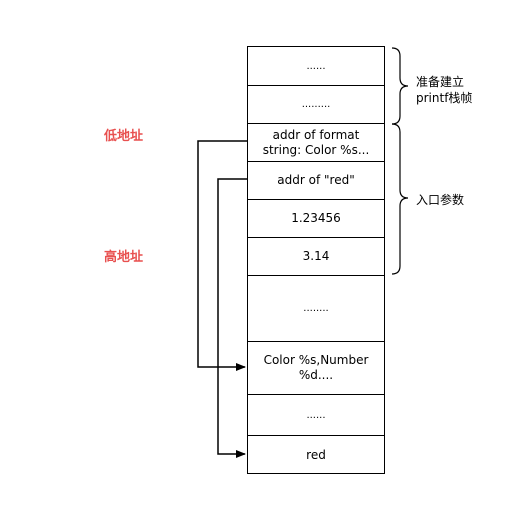  What do you see at coordinates (400, 199) in the screenshot?
I see `entry-params-brace` at bounding box center [400, 199].